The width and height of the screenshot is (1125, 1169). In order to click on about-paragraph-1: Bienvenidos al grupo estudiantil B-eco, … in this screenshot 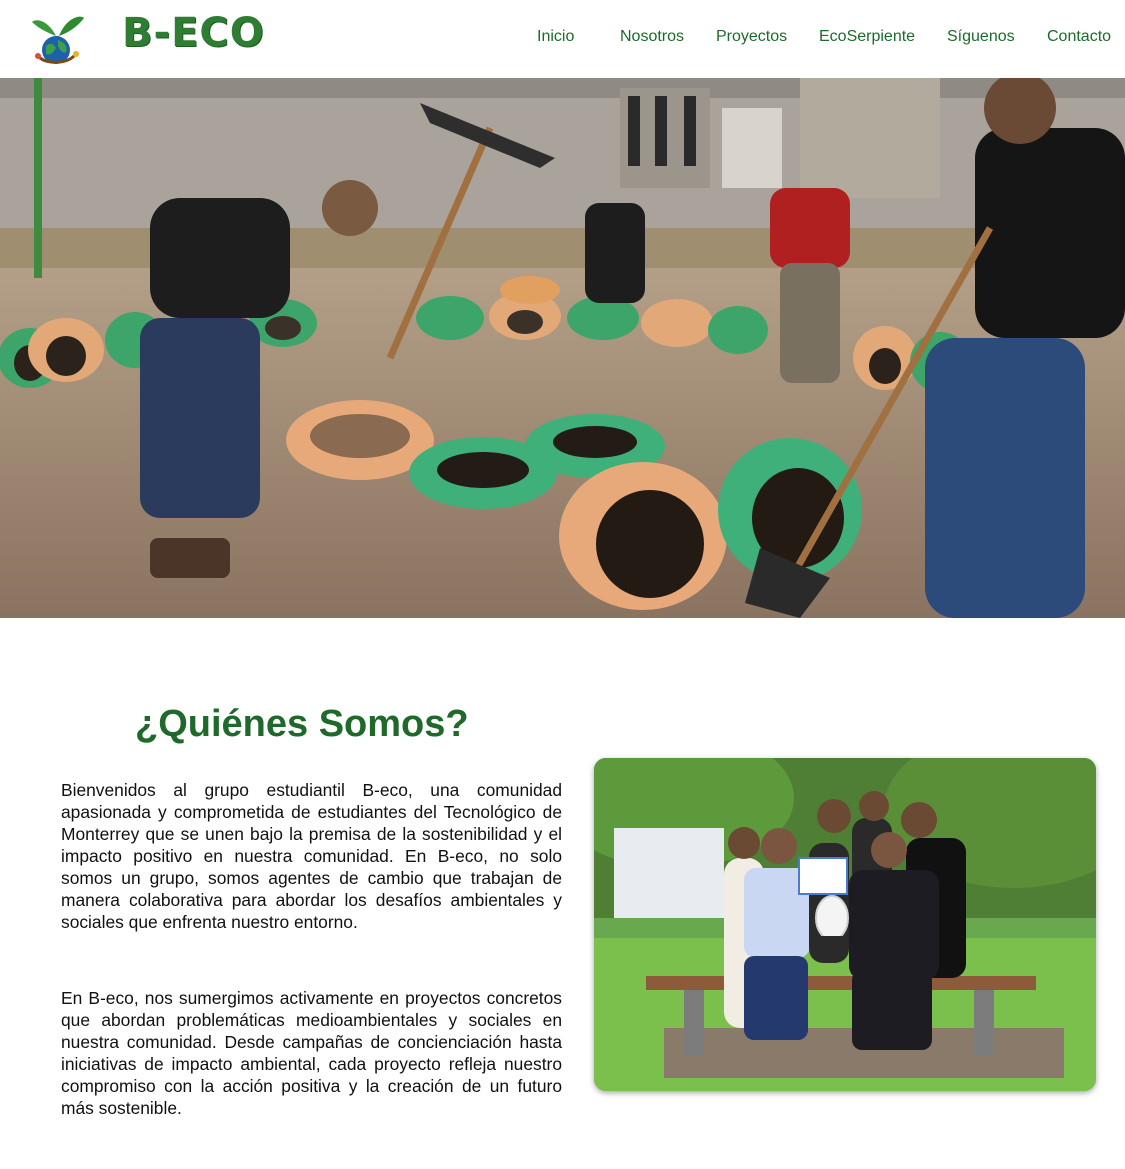, I will do `click(311, 856)`.